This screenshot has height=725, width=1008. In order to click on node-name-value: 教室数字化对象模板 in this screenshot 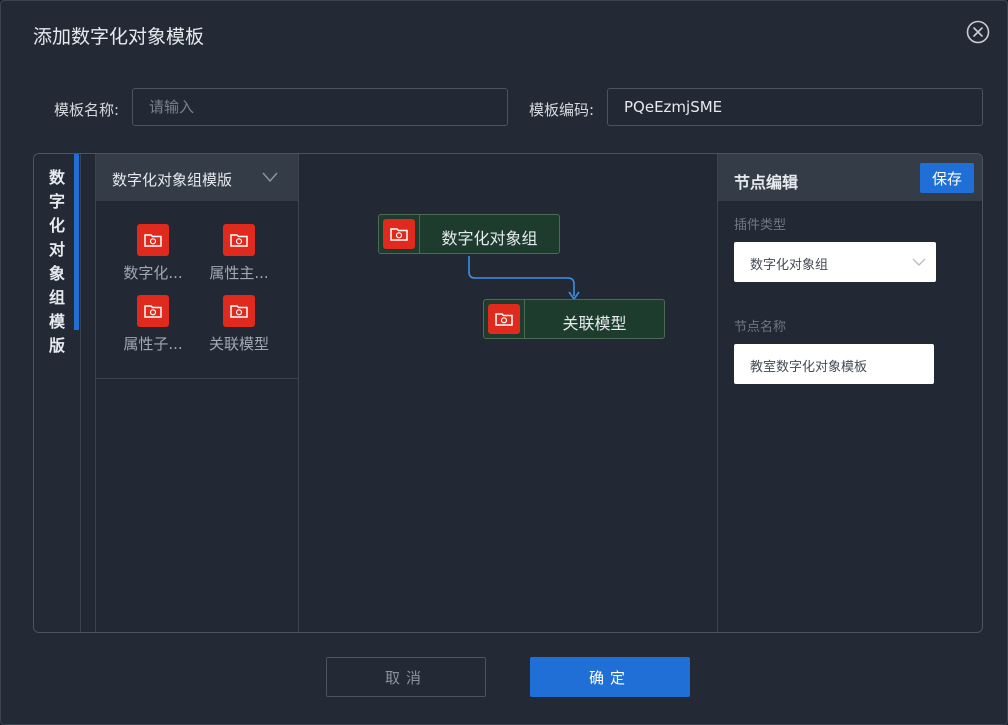, I will do `click(809, 367)`.